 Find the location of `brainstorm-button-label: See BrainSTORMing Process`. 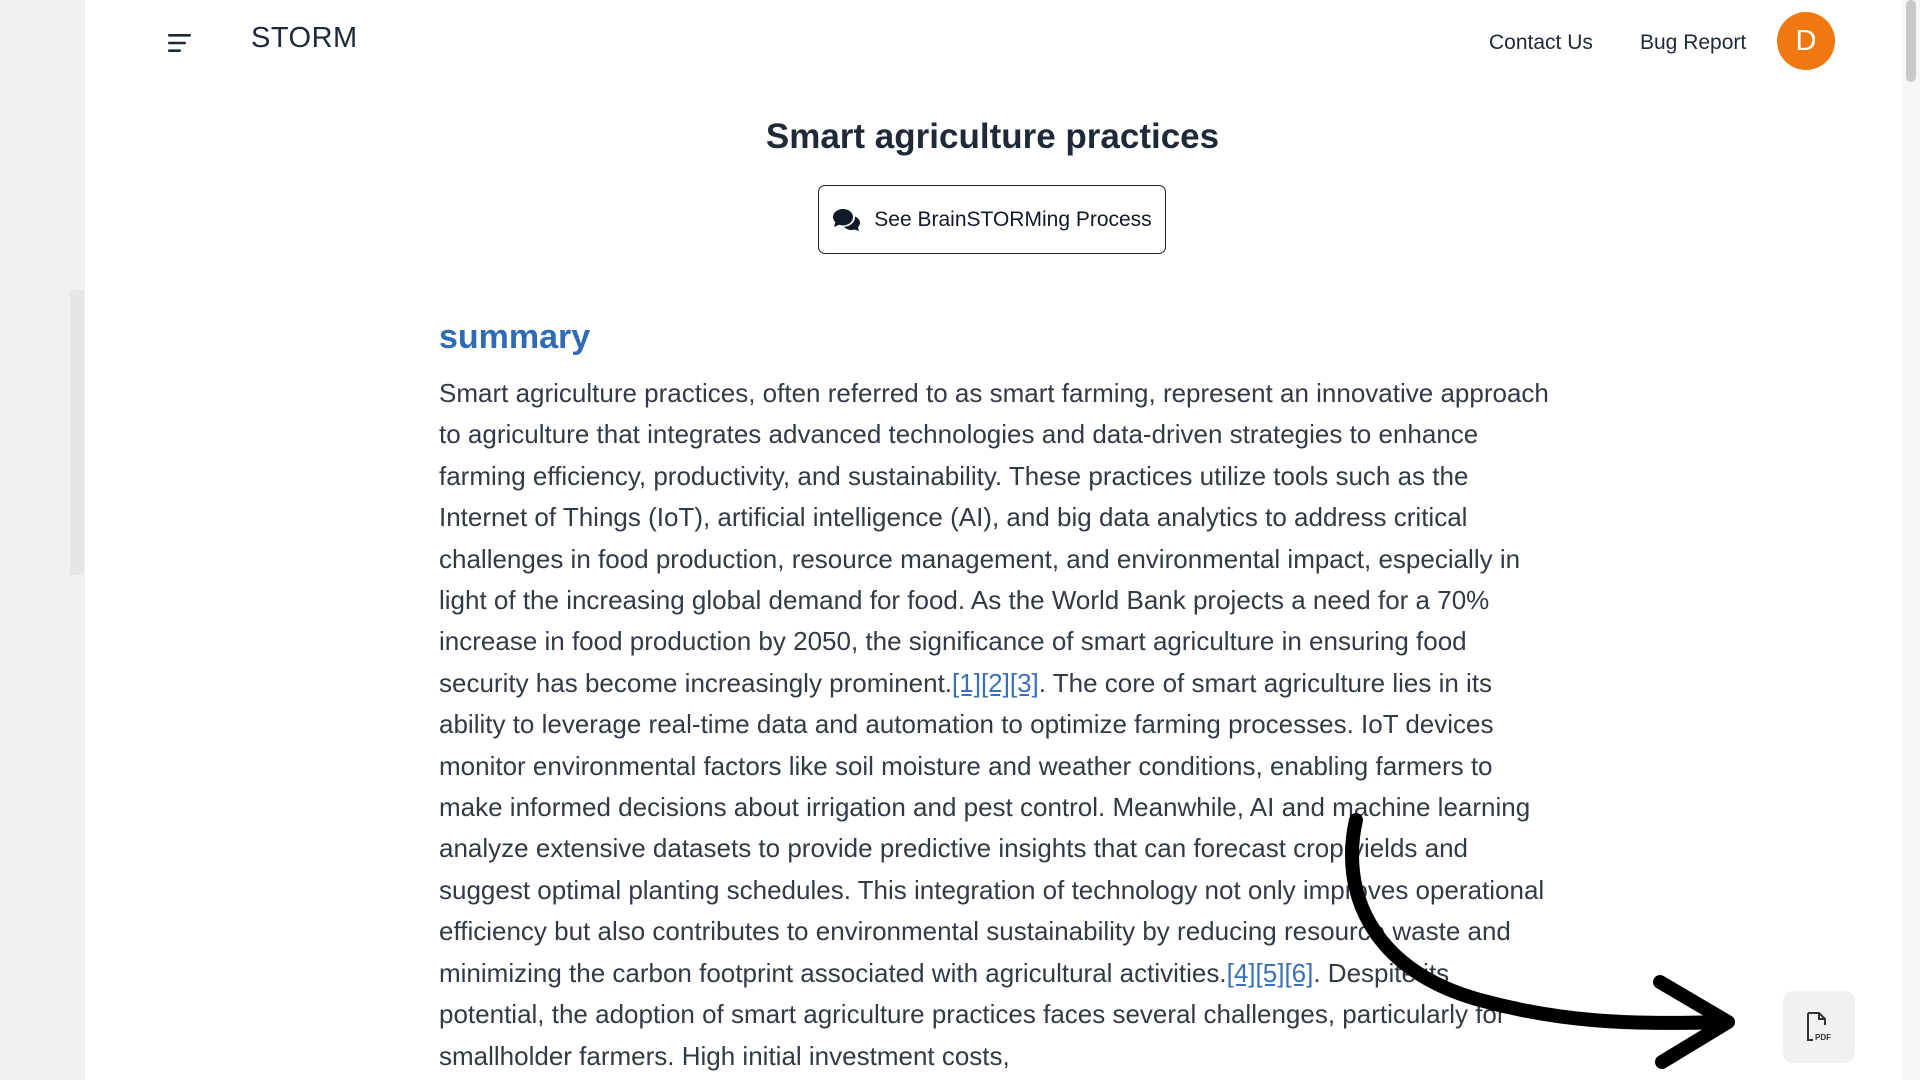

brainstorm-button-label: See BrainSTORMing Process is located at coordinates (1013, 219).